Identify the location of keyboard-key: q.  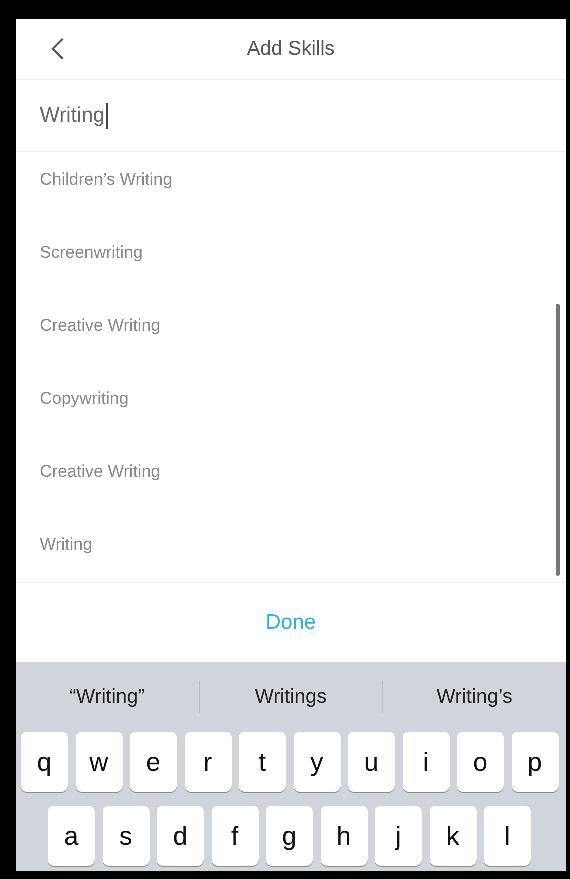
(44, 762).